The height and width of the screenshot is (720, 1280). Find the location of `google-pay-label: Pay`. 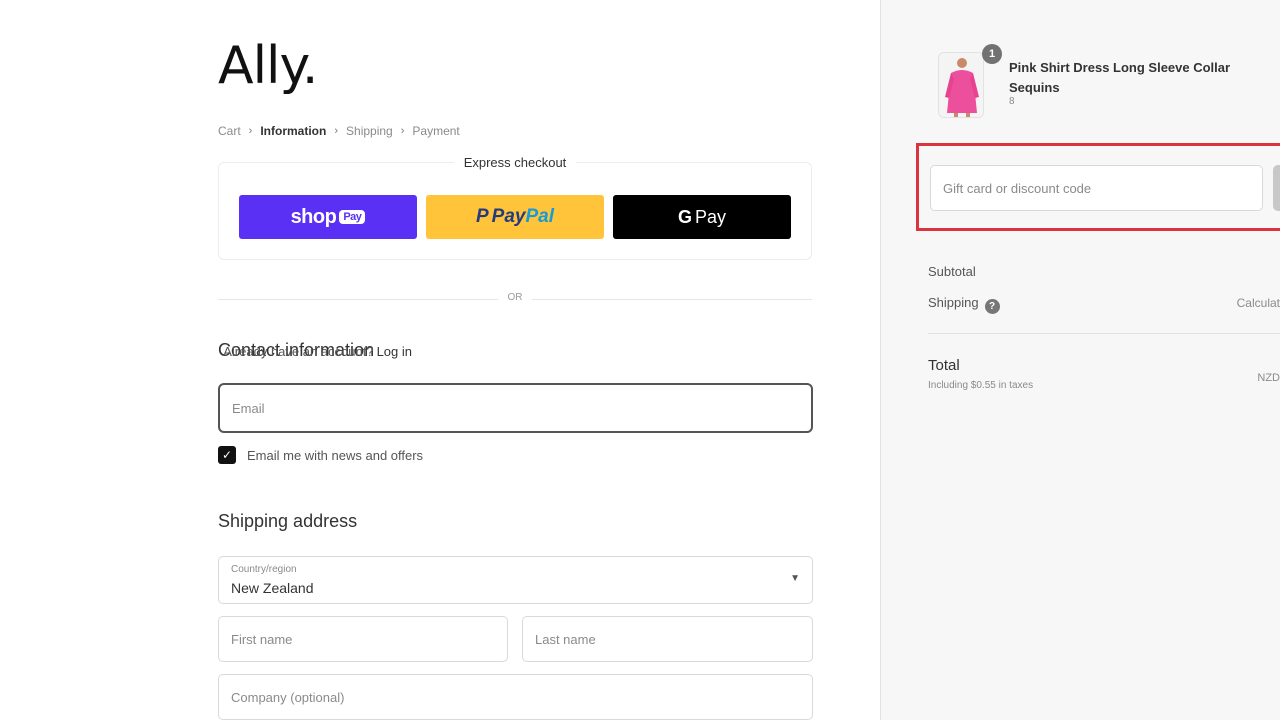

google-pay-label: Pay is located at coordinates (710, 216).